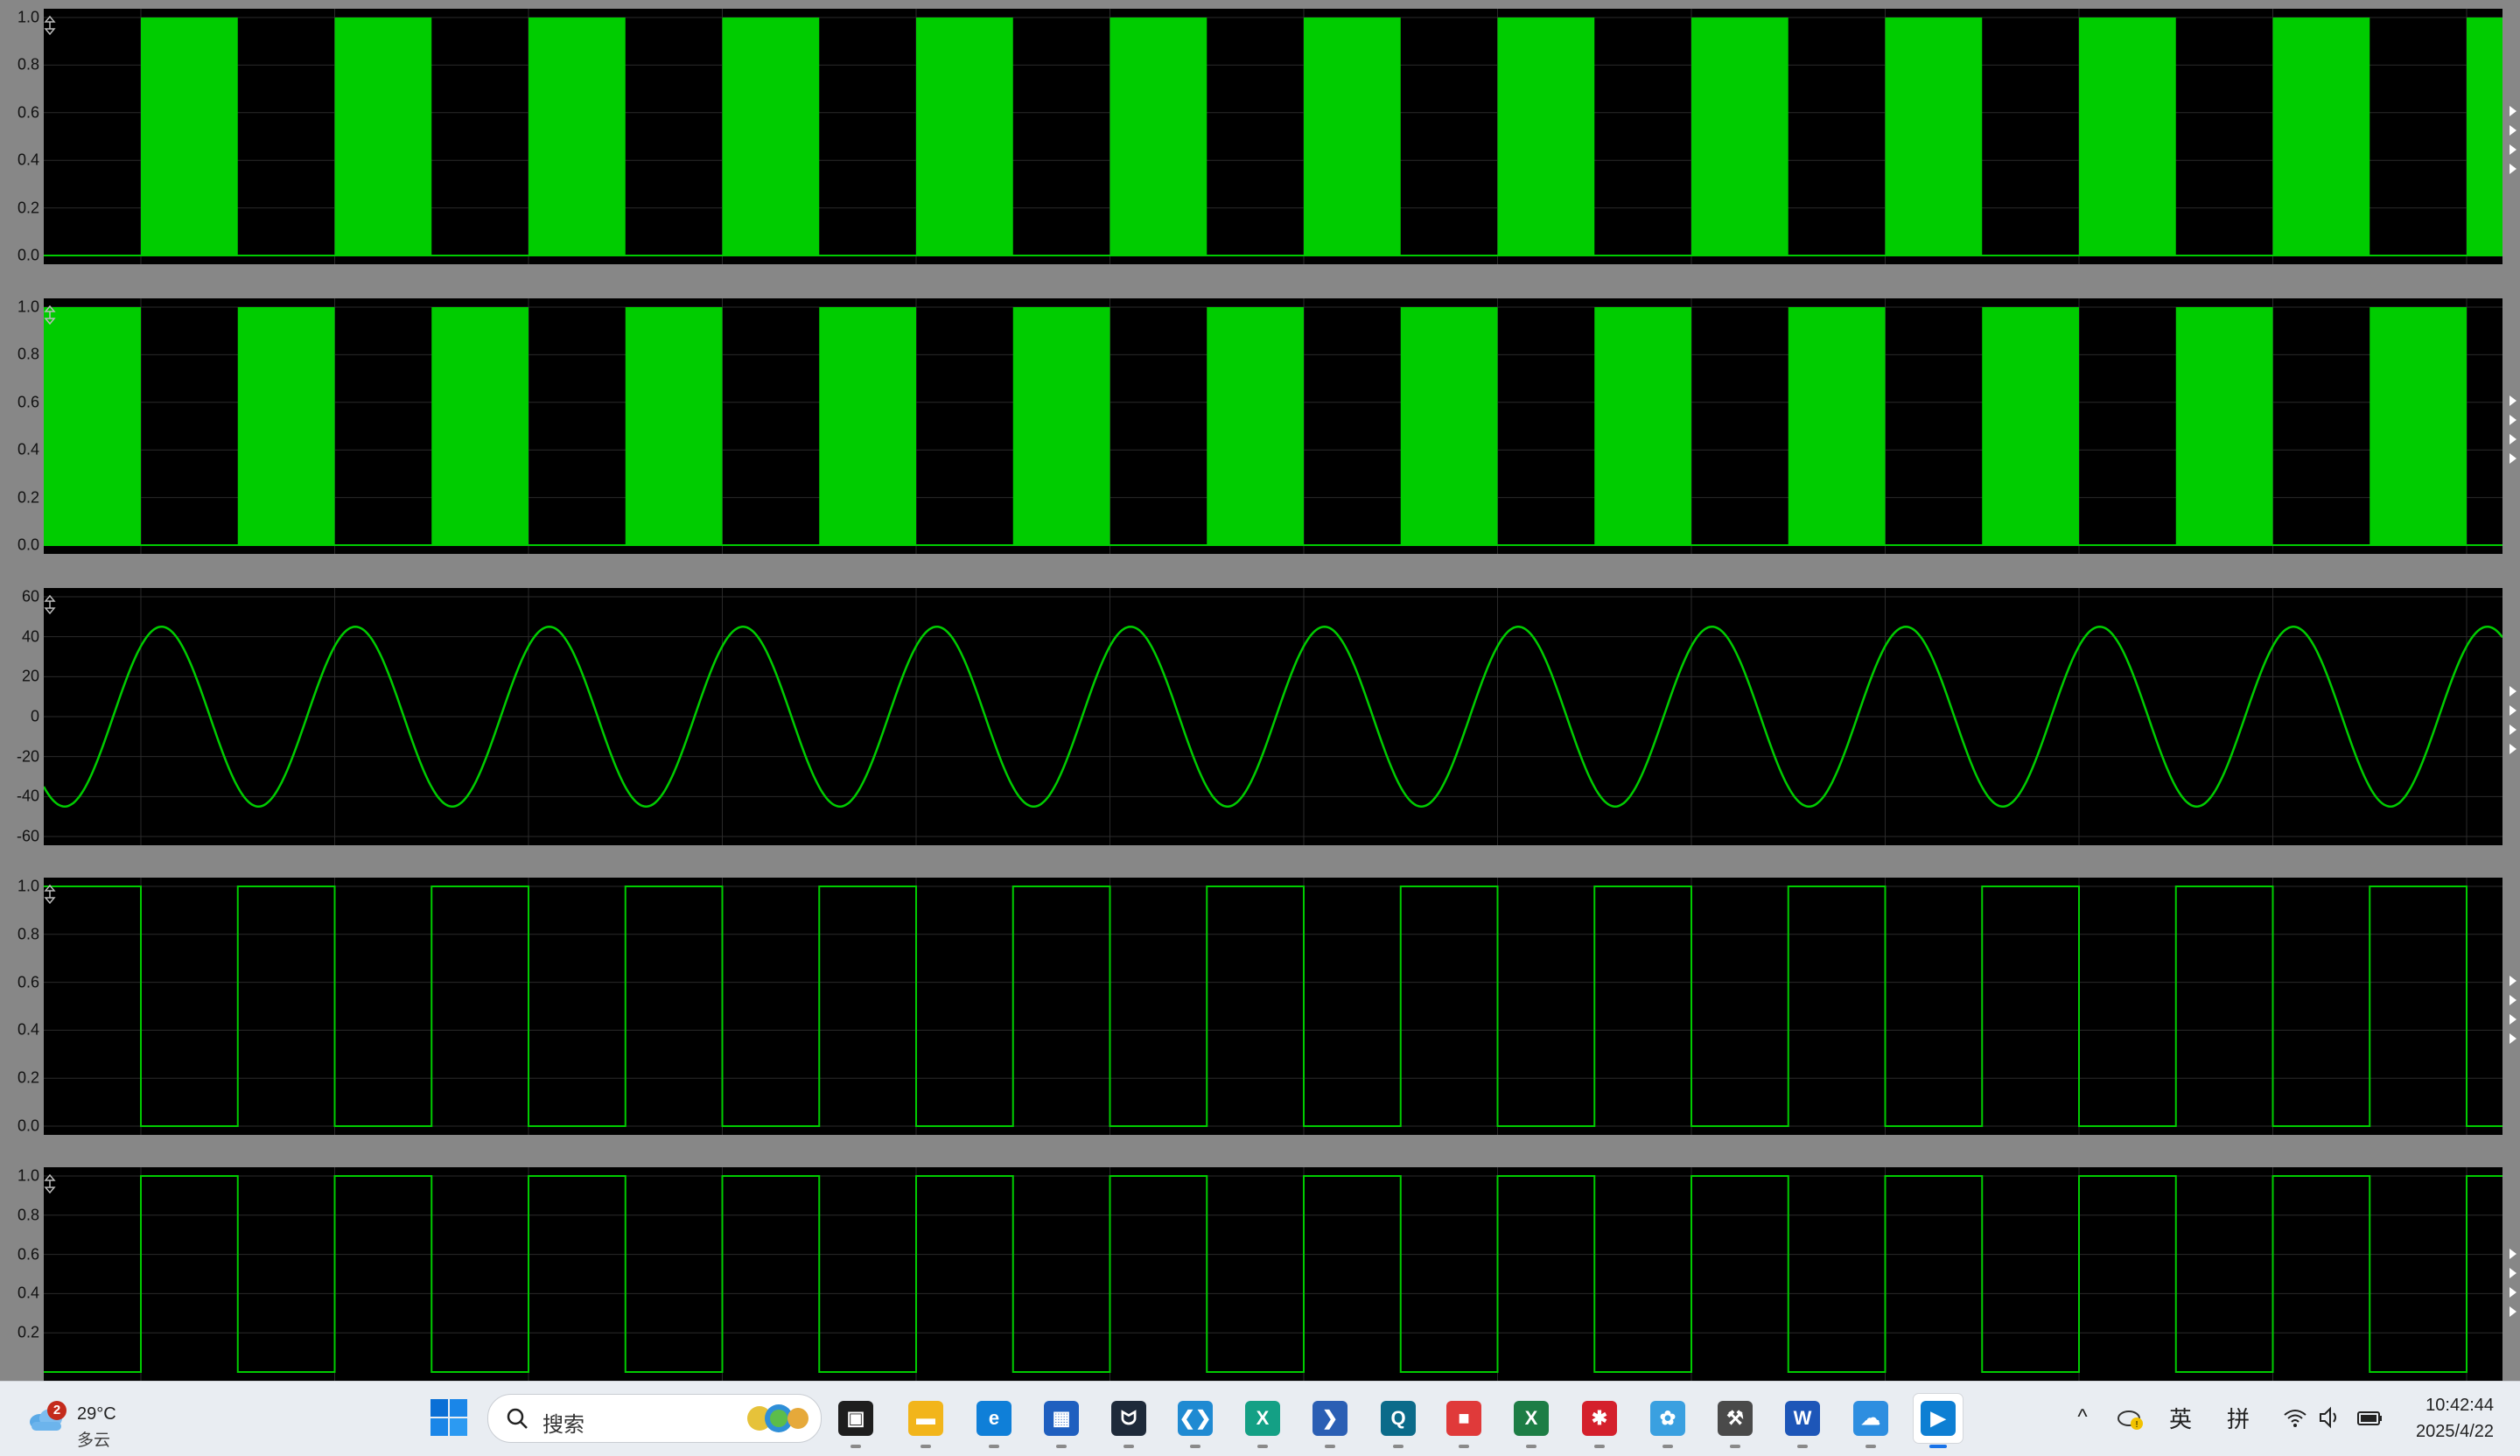 The image size is (2520, 1456). What do you see at coordinates (1398, 1421) in the screenshot?
I see `taskbar-app-q-app: Q` at bounding box center [1398, 1421].